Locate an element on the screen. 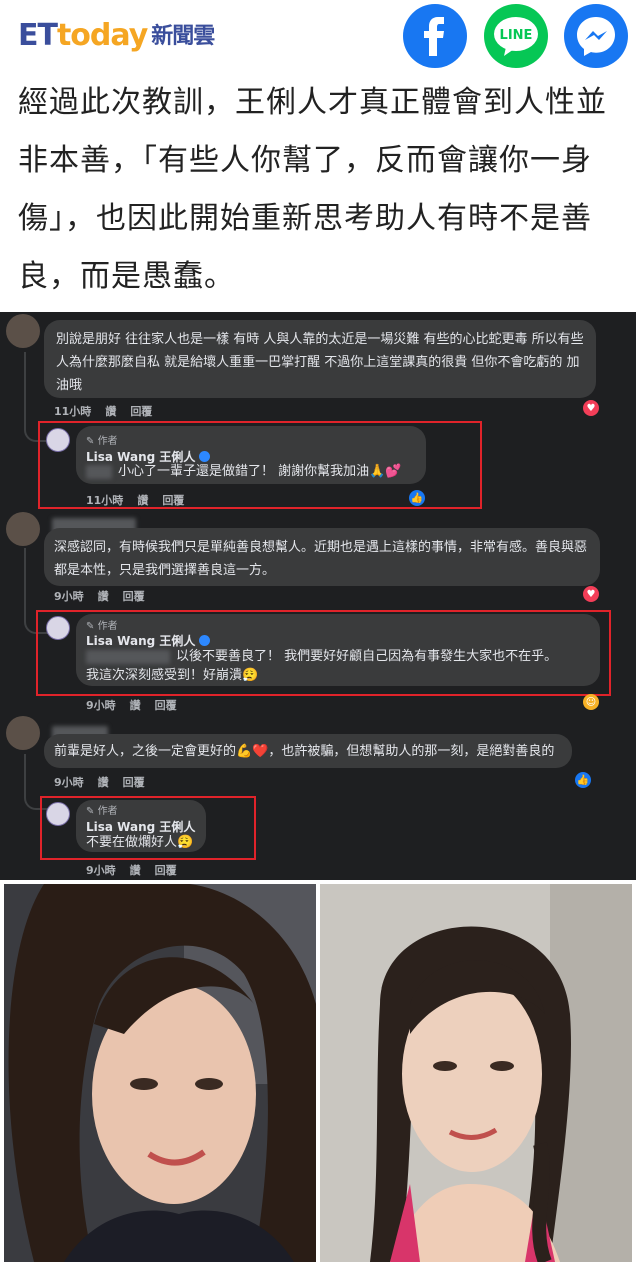  line-label: LINE is located at coordinates (516, 35).